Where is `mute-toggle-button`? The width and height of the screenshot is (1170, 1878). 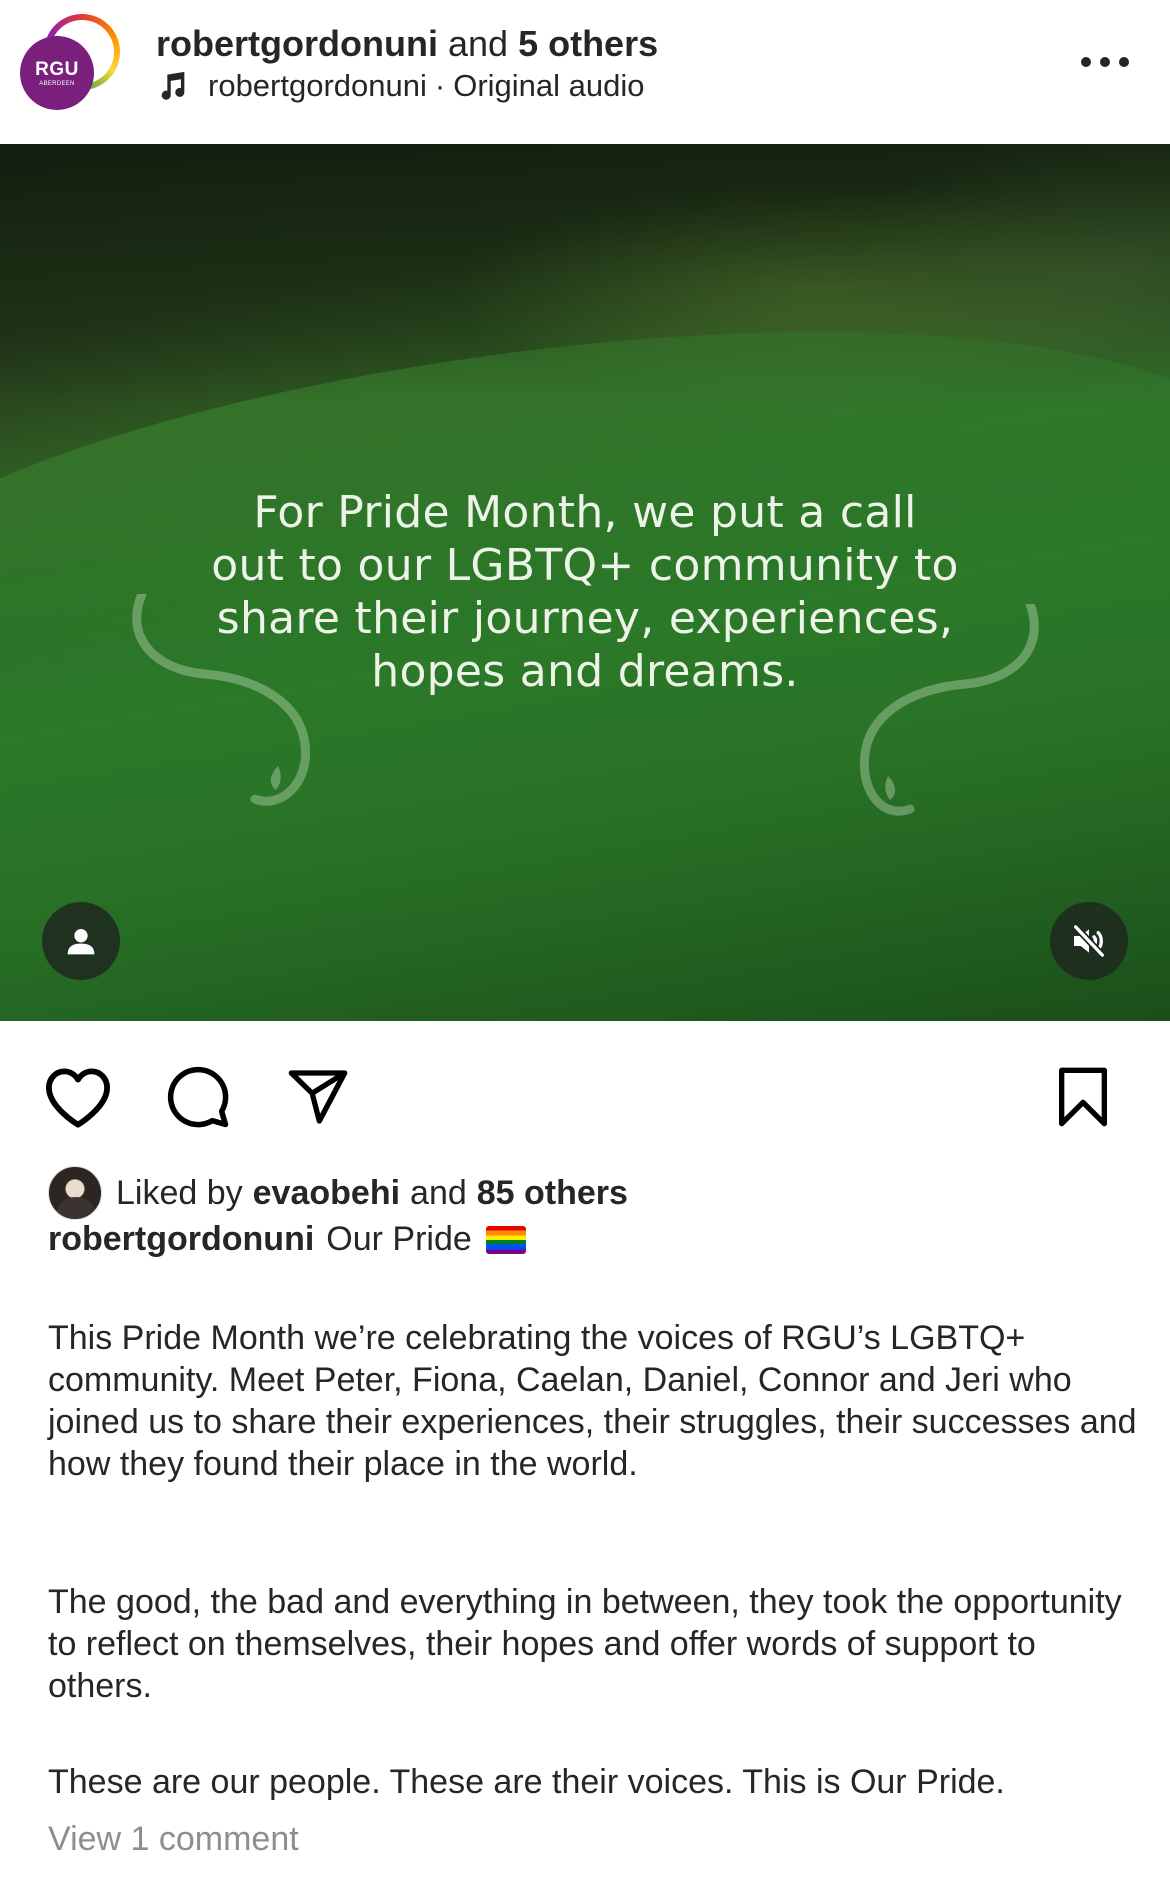 mute-toggle-button is located at coordinates (1089, 941).